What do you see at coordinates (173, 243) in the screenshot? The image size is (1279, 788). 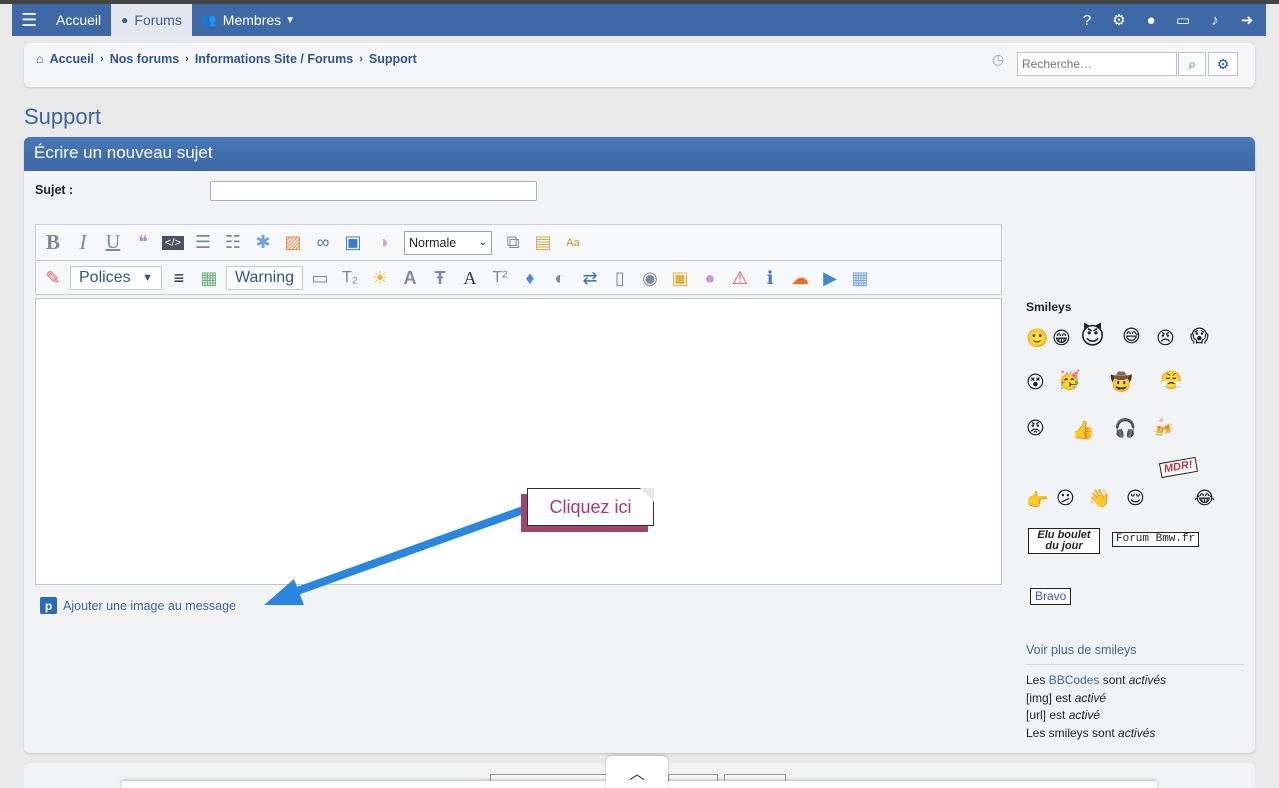 I see `code-icon: </>` at bounding box center [173, 243].